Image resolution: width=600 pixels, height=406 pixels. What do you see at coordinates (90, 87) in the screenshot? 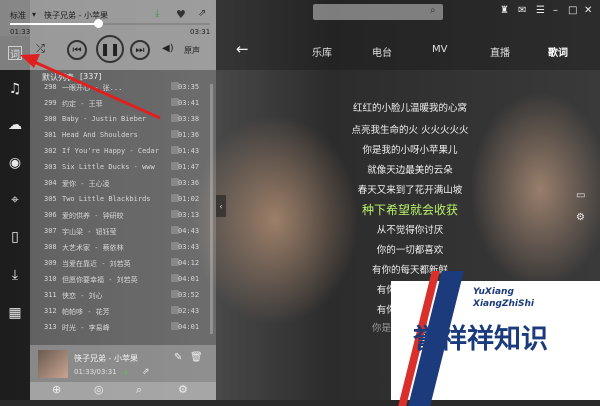
I see `annotation-arrow` at bounding box center [90, 87].